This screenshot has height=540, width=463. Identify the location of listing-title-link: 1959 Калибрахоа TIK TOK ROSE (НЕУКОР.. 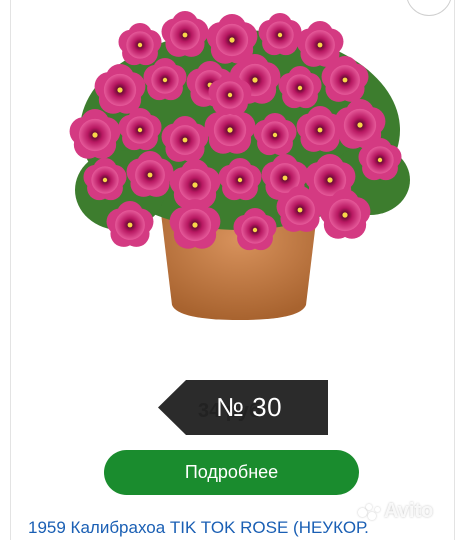
(243, 528).